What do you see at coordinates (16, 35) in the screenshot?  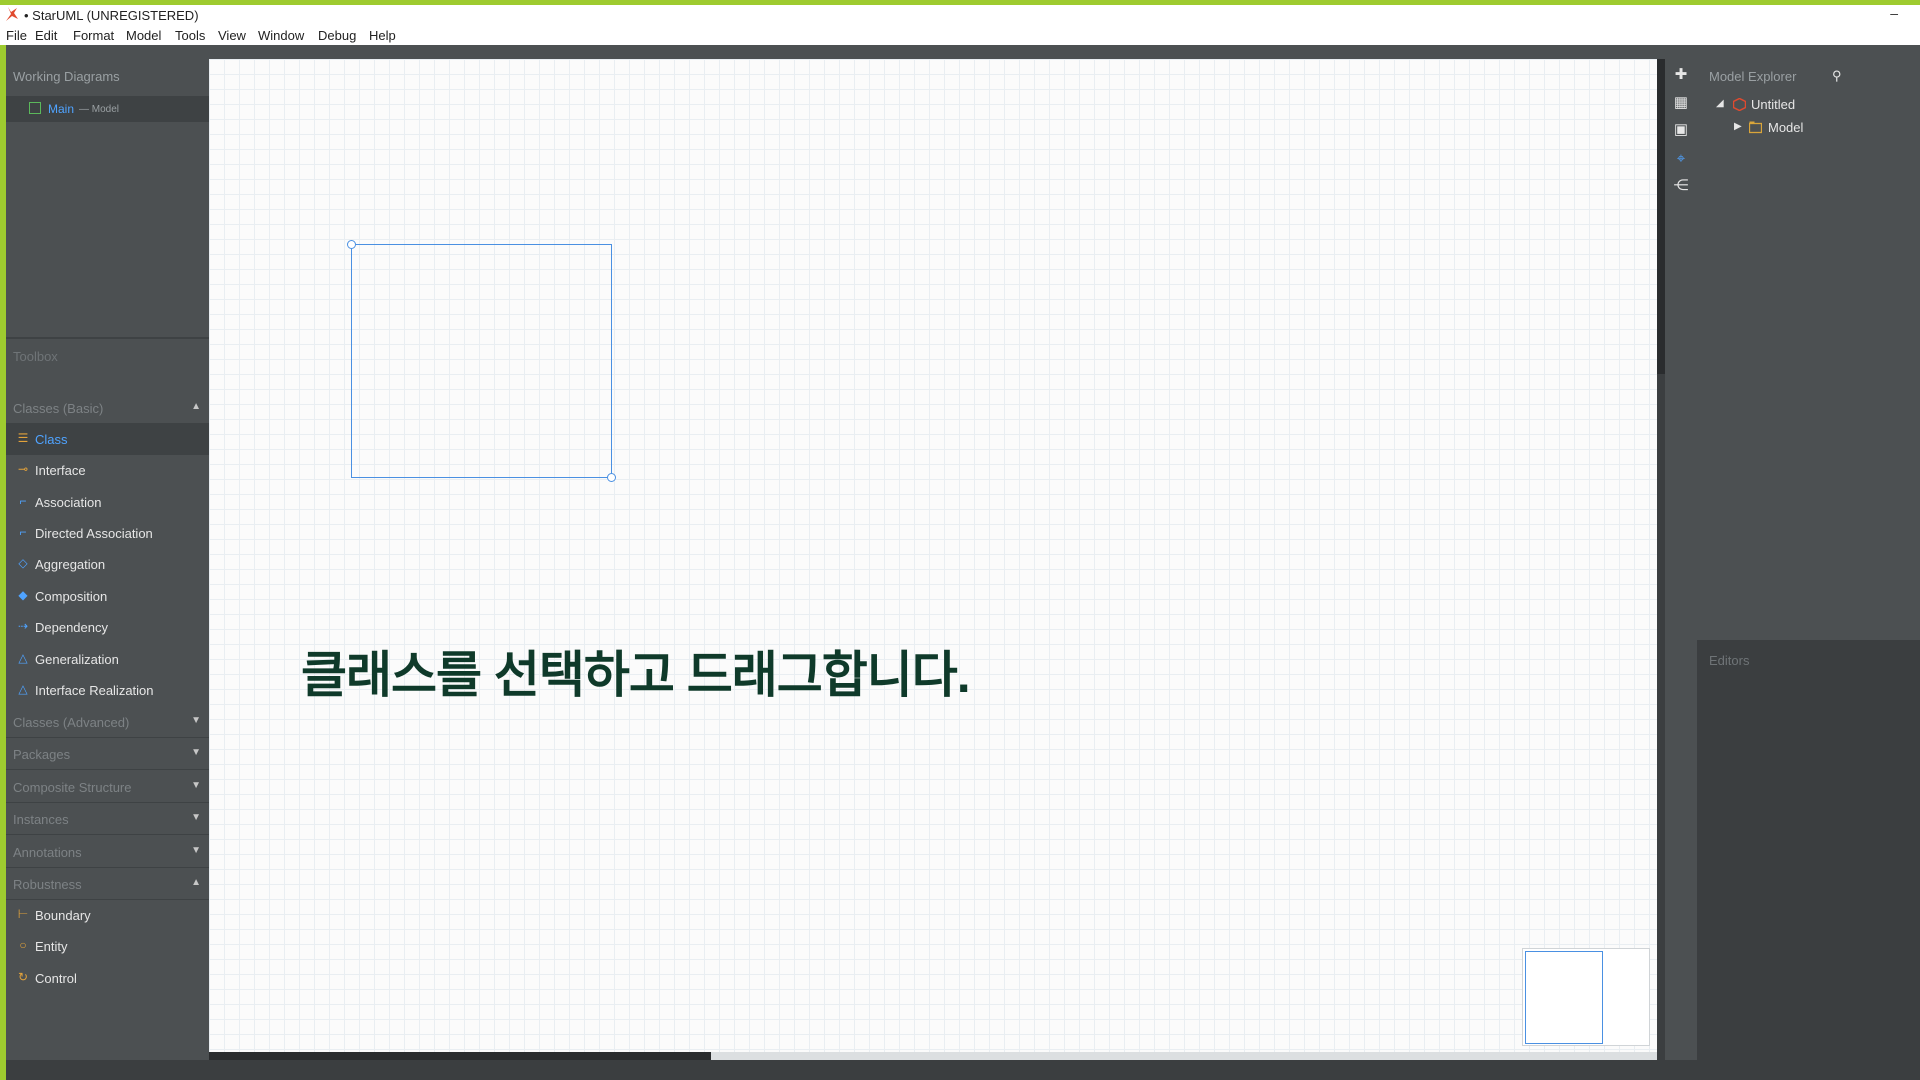 I see `menu-file: File` at bounding box center [16, 35].